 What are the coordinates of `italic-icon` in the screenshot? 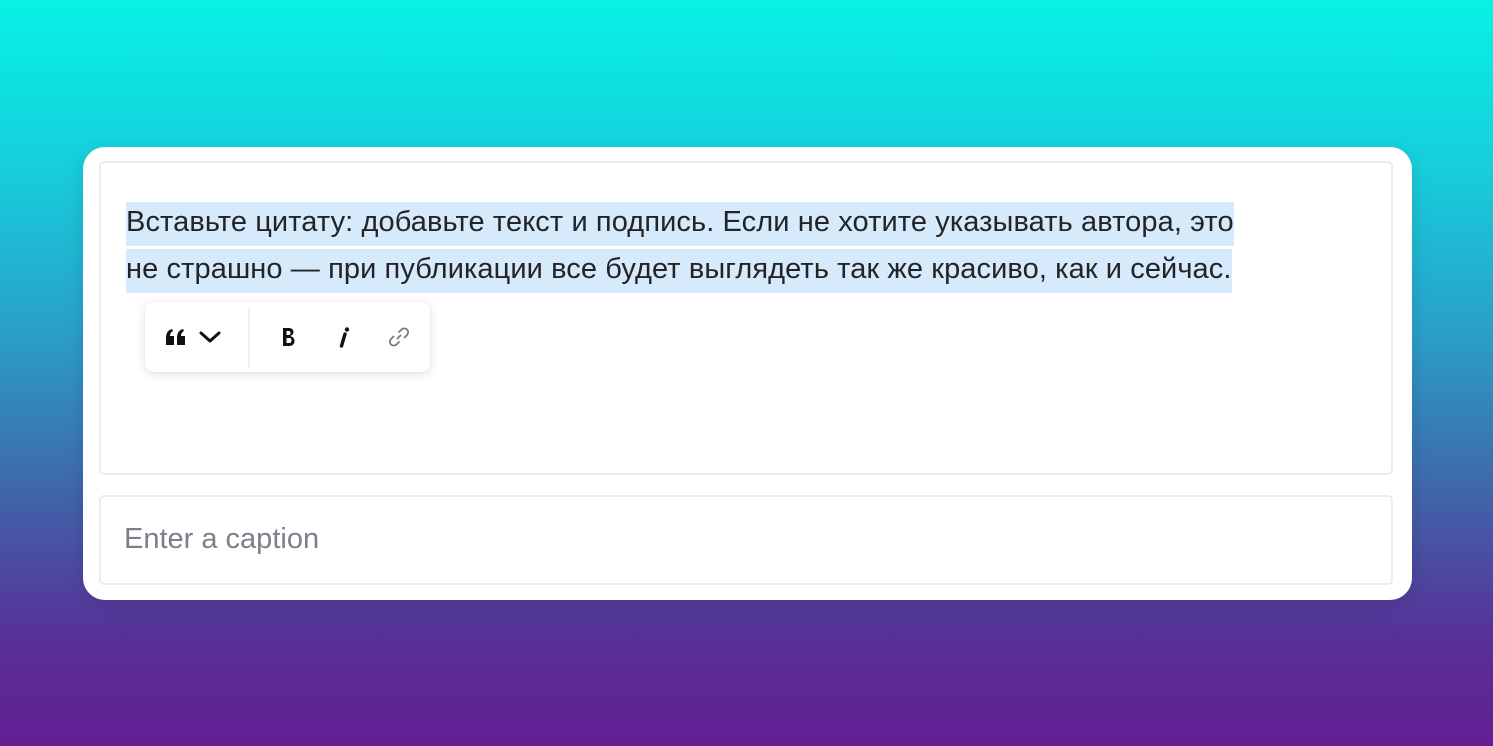 It's located at (344, 337).